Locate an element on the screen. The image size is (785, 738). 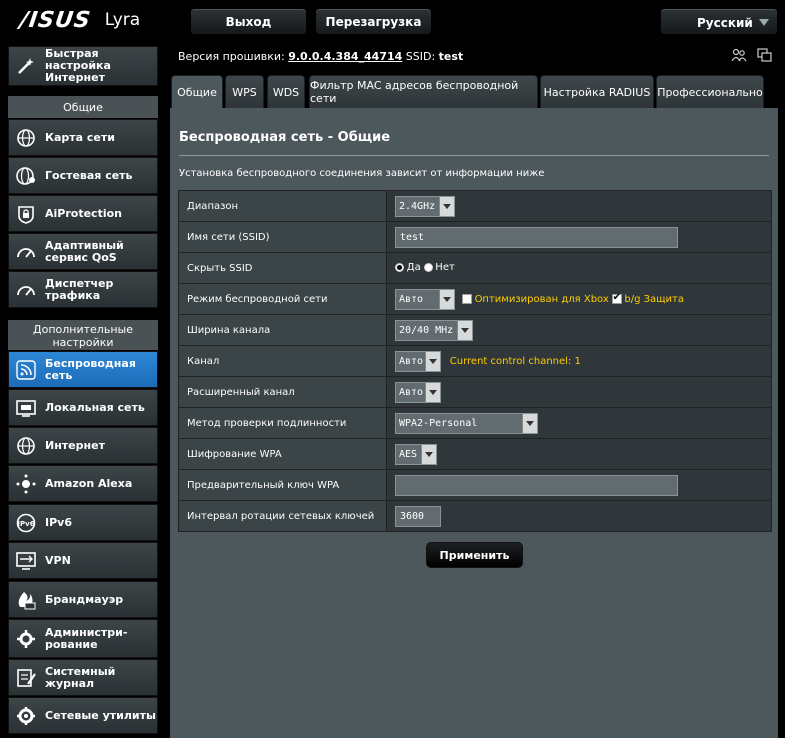
sidebar-item-internet: Интернет is located at coordinates (83, 445).